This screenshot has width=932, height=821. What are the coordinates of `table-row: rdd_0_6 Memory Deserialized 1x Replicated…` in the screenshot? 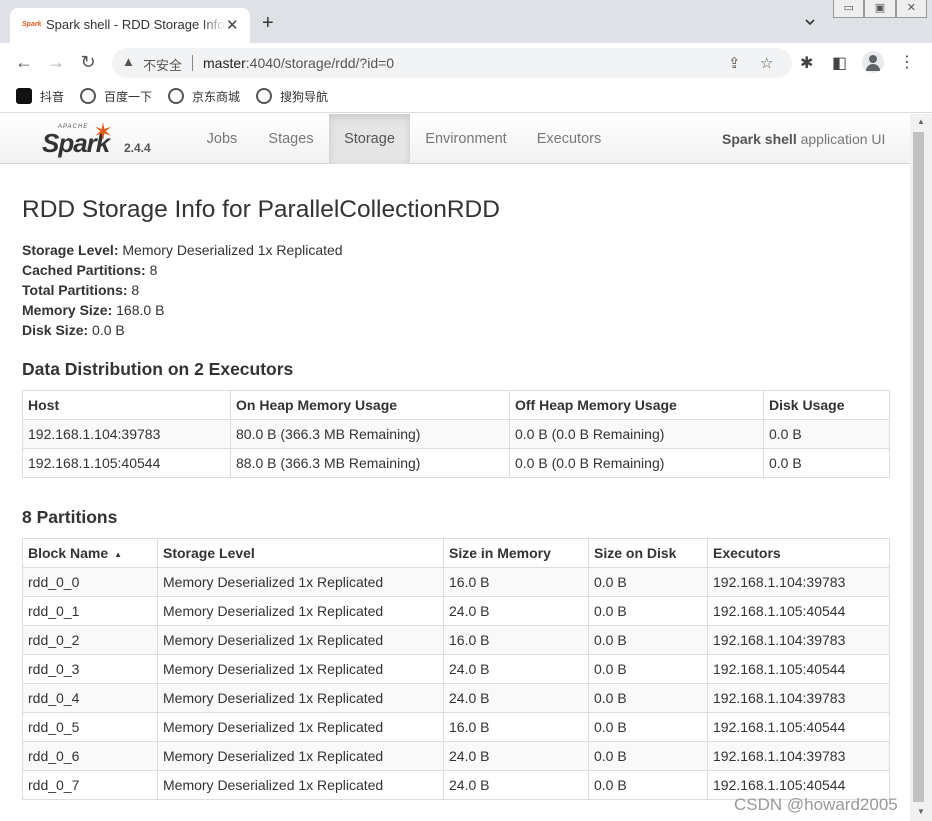 It's located at (456, 756).